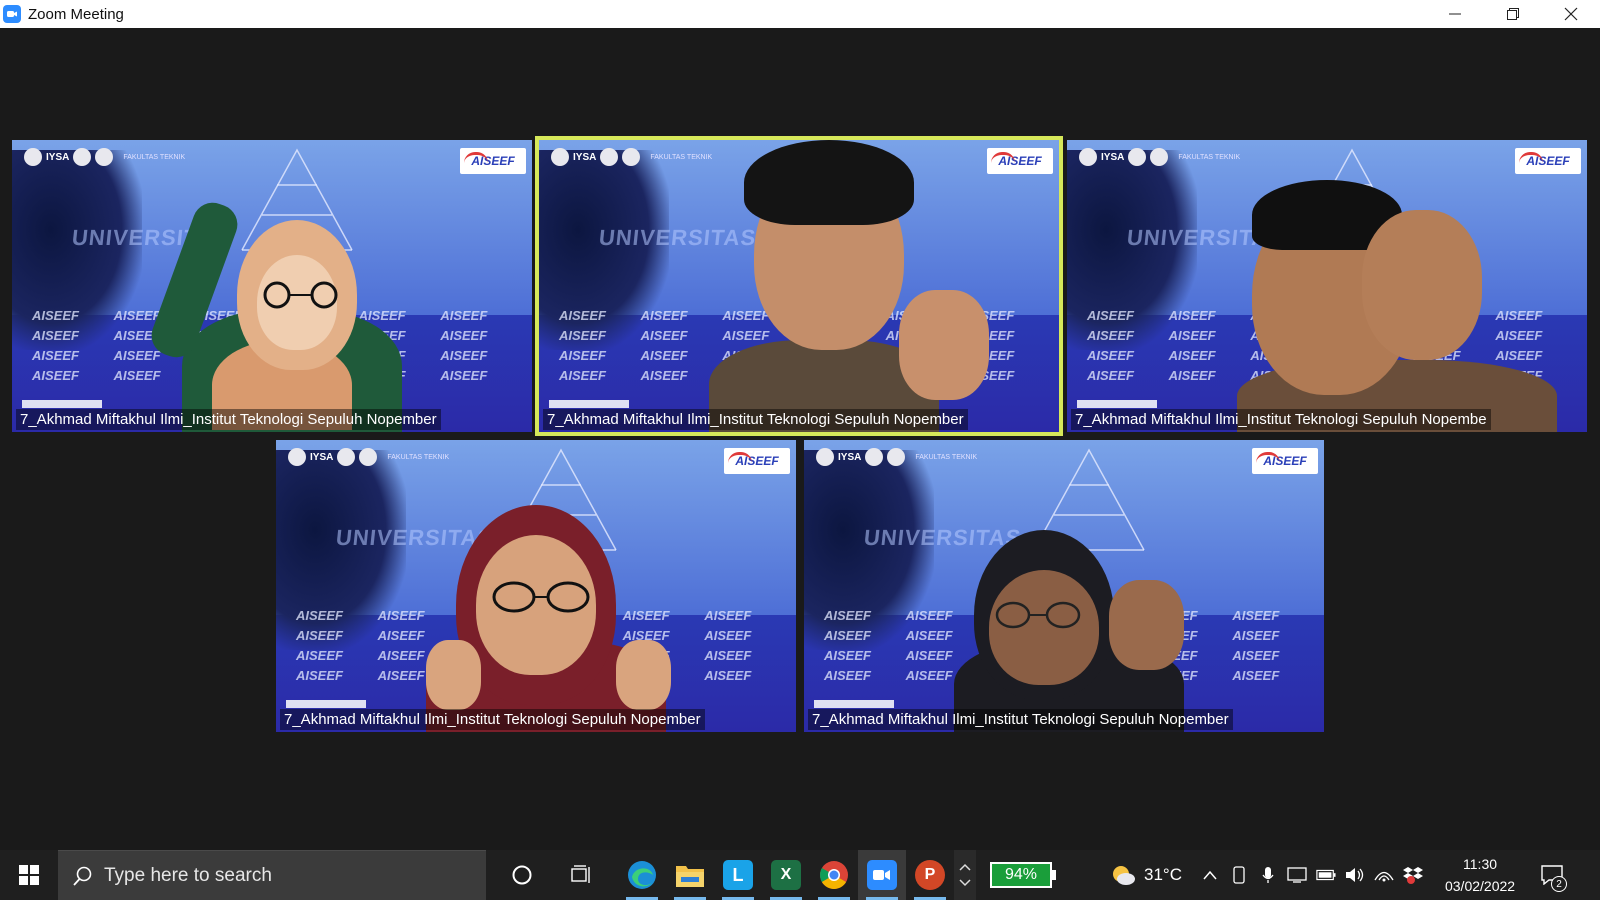 This screenshot has width=1600, height=900. I want to click on weather-widget: 31°C, so click(1146, 875).